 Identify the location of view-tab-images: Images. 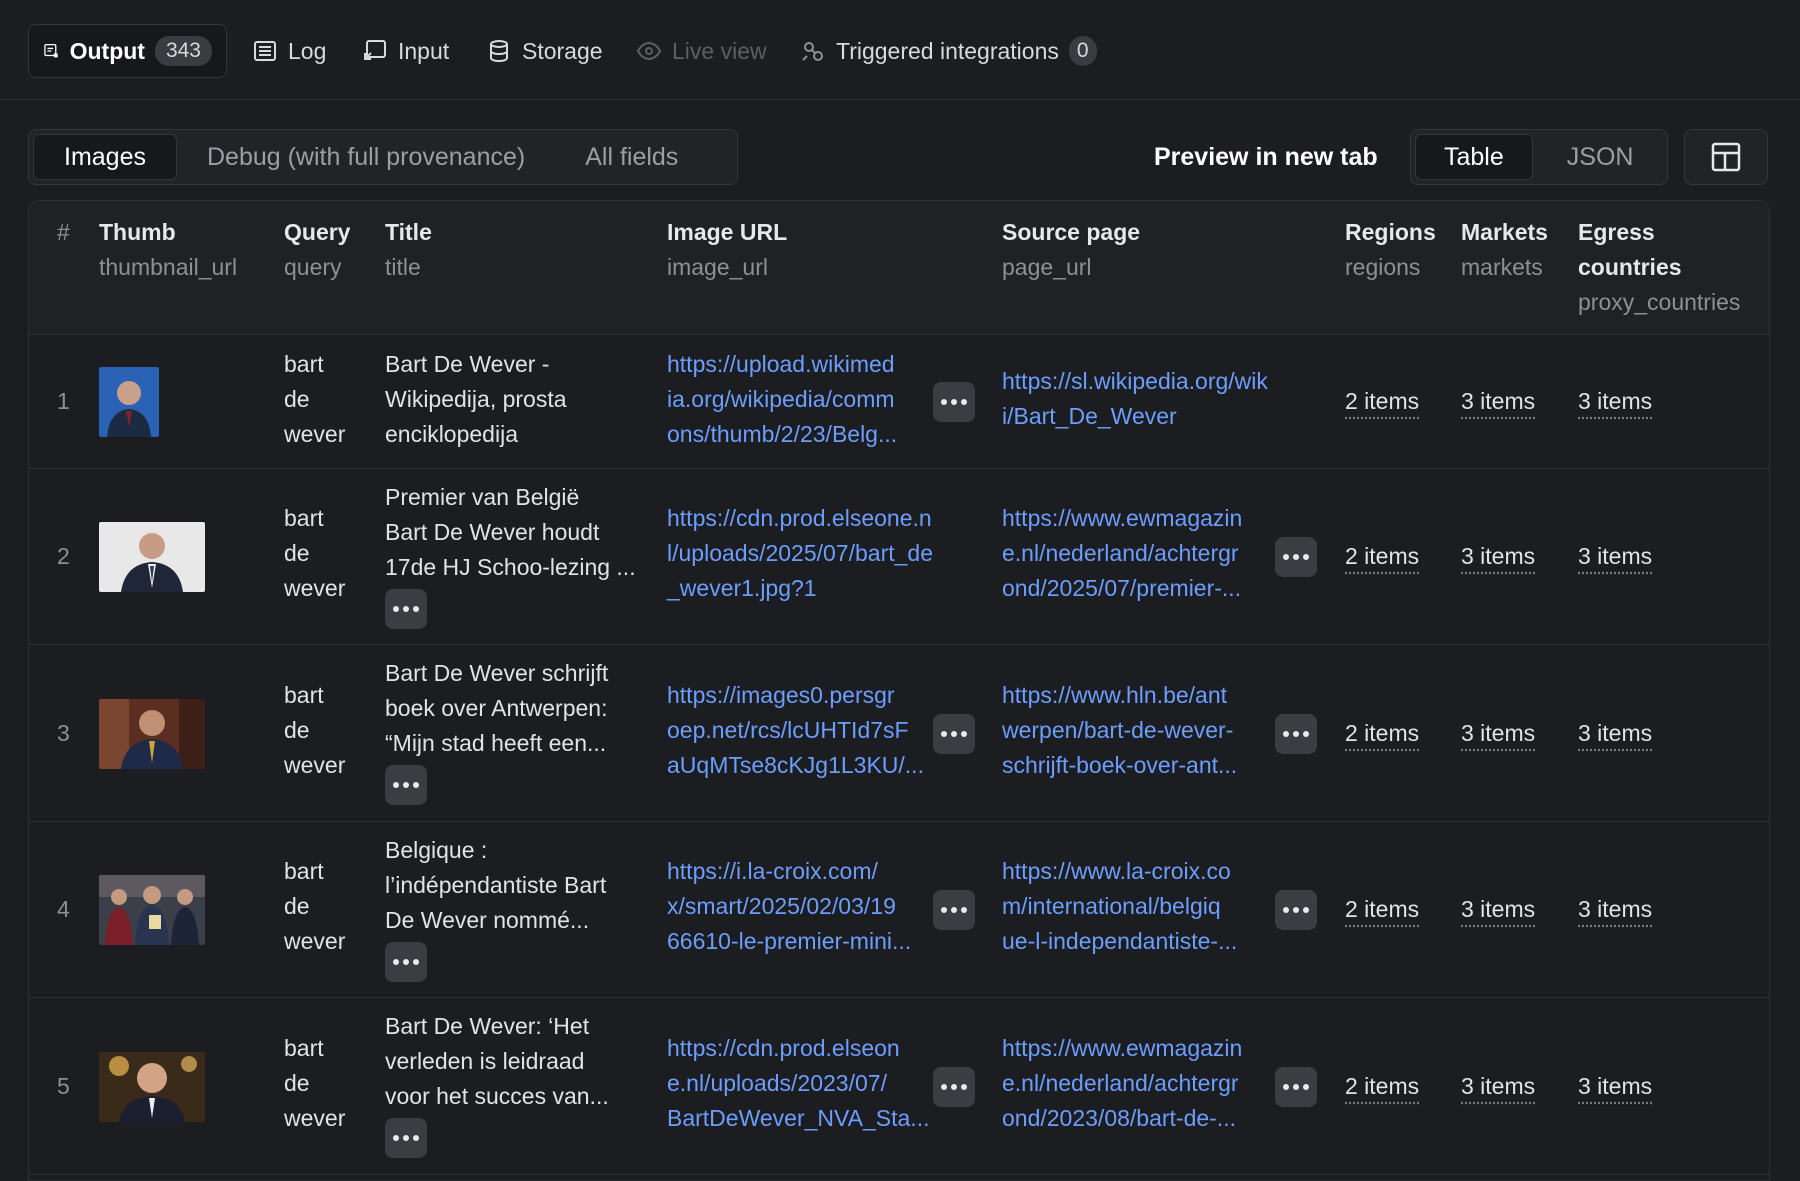
(105, 157).